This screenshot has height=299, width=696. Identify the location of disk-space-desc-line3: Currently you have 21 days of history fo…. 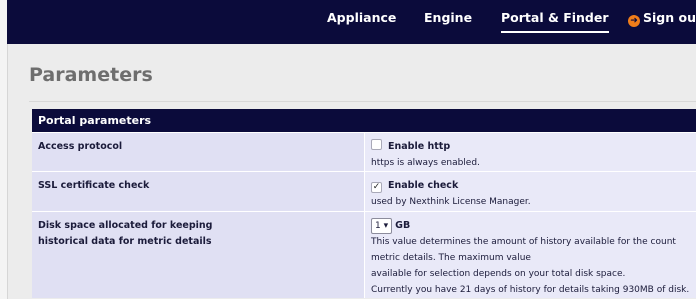
(530, 290).